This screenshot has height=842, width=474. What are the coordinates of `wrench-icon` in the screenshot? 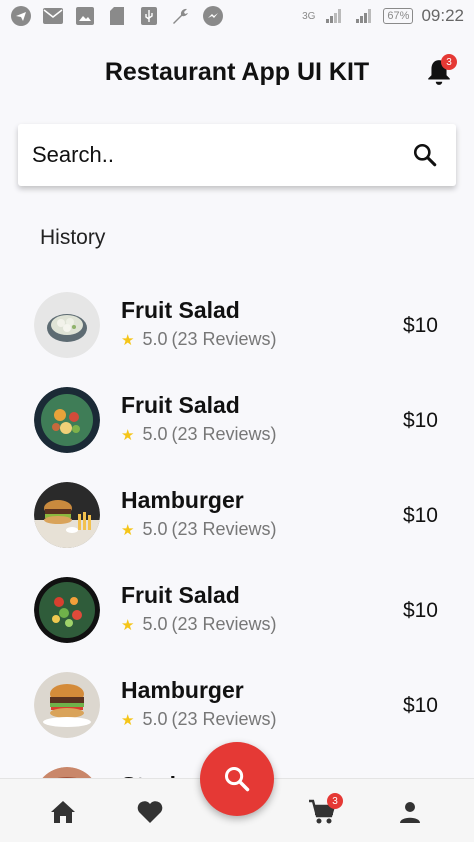 It's located at (181, 16).